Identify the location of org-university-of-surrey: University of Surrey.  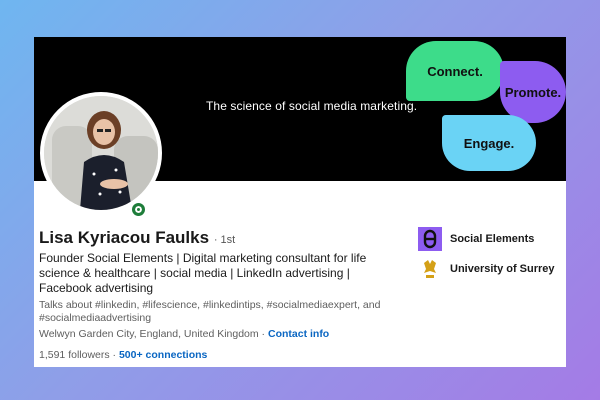
(486, 269).